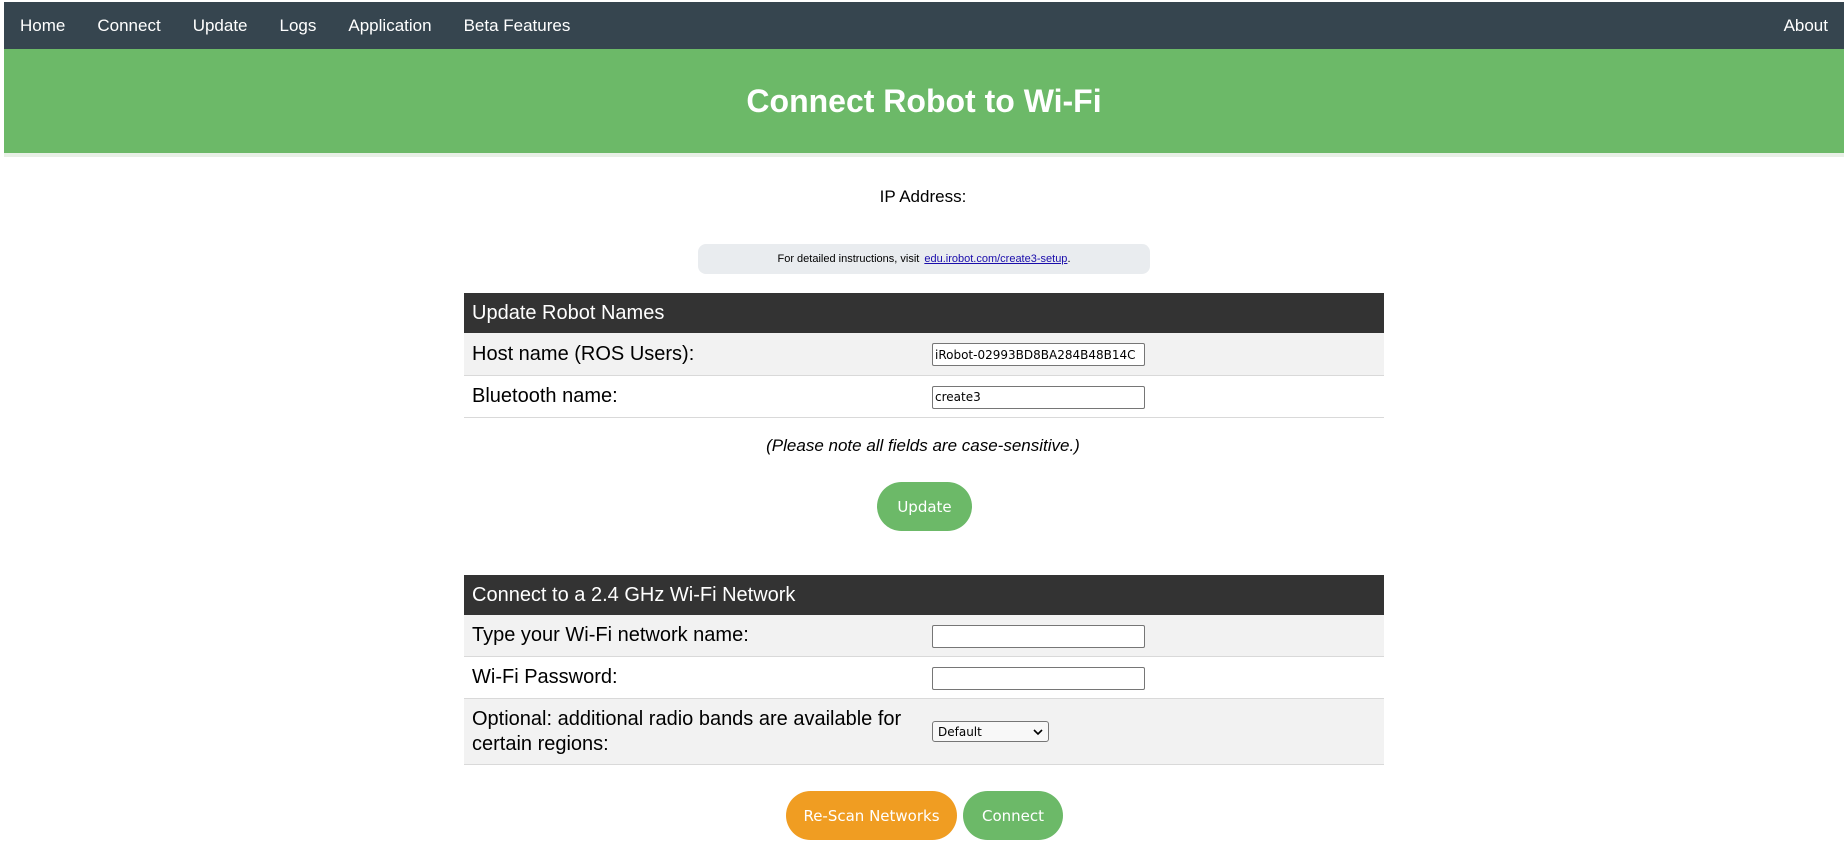 The width and height of the screenshot is (1846, 865). Describe the element at coordinates (1038, 397) in the screenshot. I see `bluetooth-name-input` at that location.